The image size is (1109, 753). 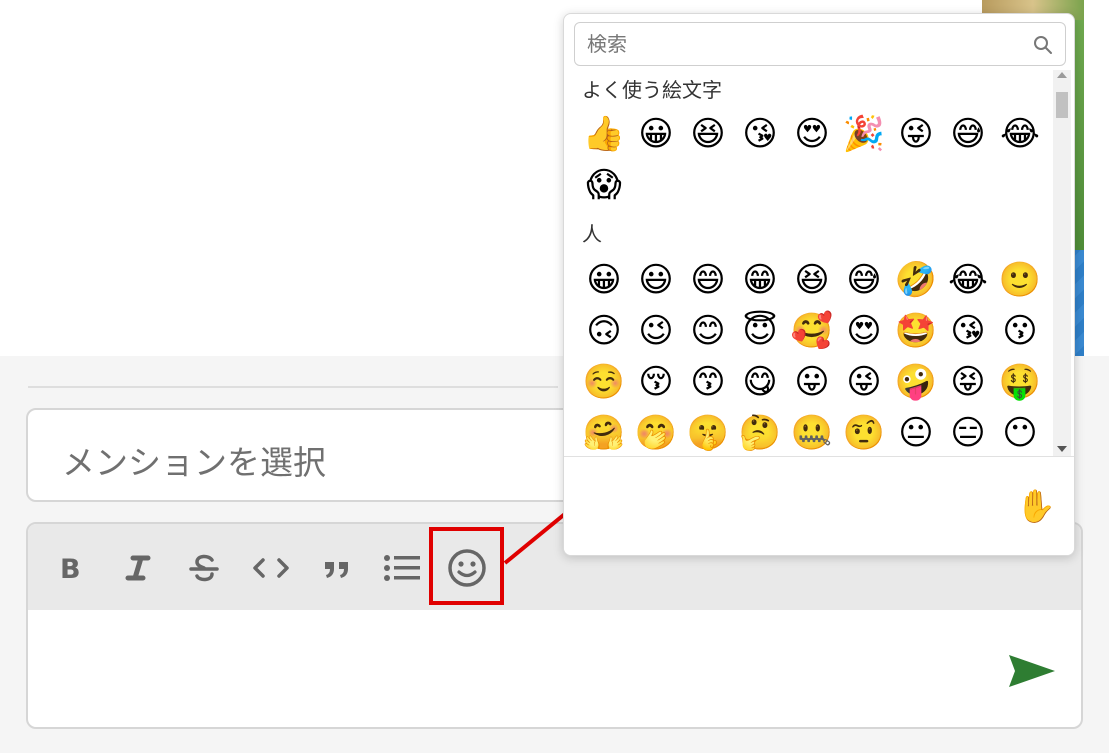 I want to click on emoji-item: 😱, so click(x=604, y=184).